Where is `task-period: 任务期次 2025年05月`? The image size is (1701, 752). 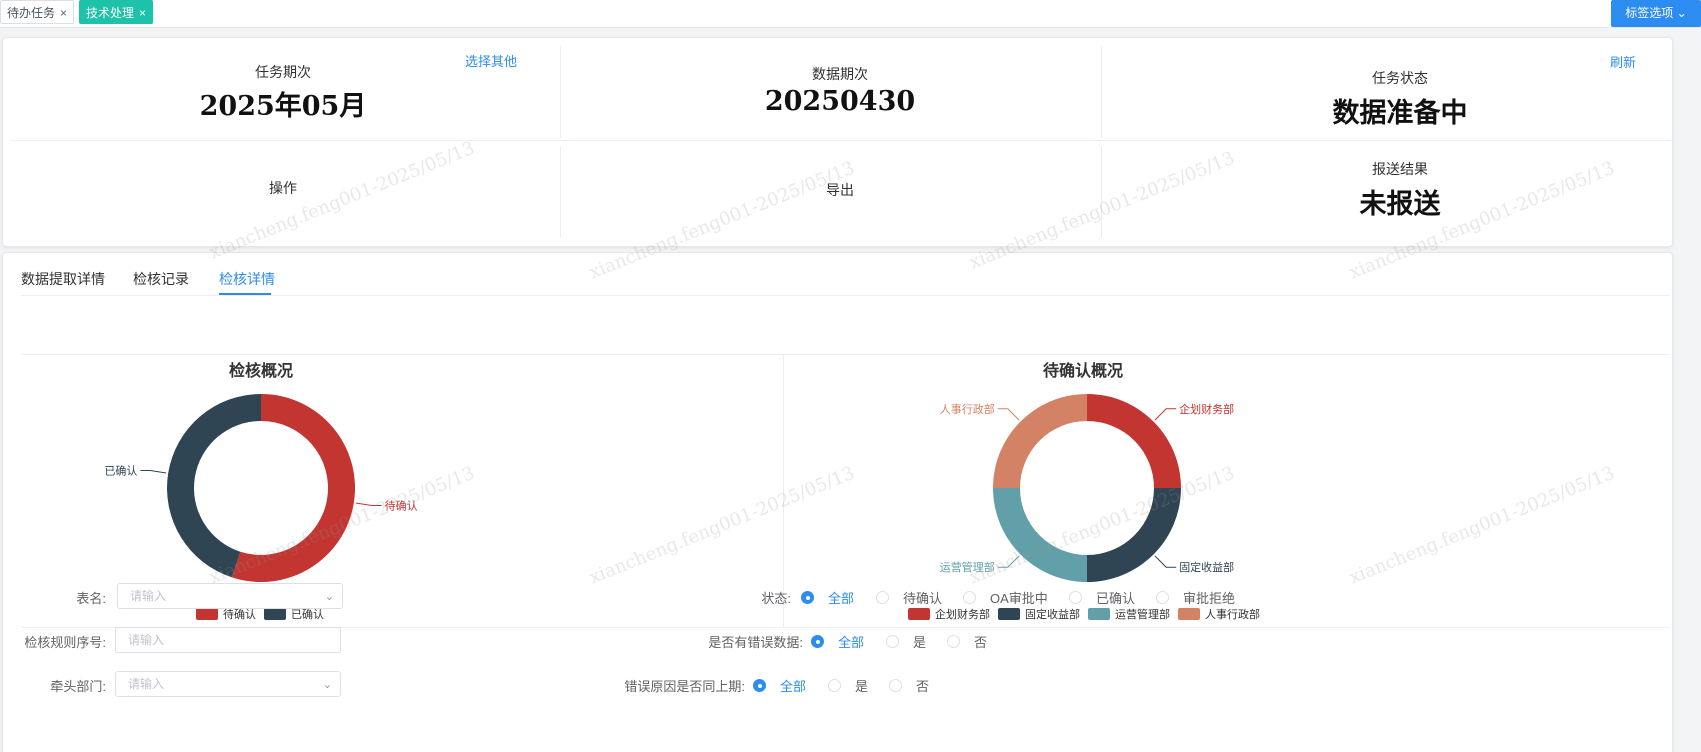 task-period: 任务期次 2025年05月 is located at coordinates (283, 92).